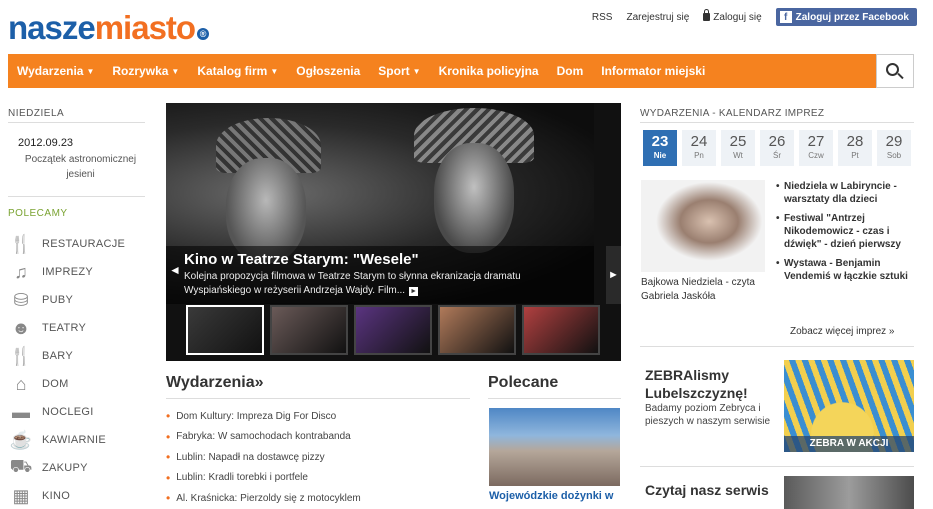  What do you see at coordinates (707, 14) in the screenshot?
I see `lock-icon` at bounding box center [707, 14].